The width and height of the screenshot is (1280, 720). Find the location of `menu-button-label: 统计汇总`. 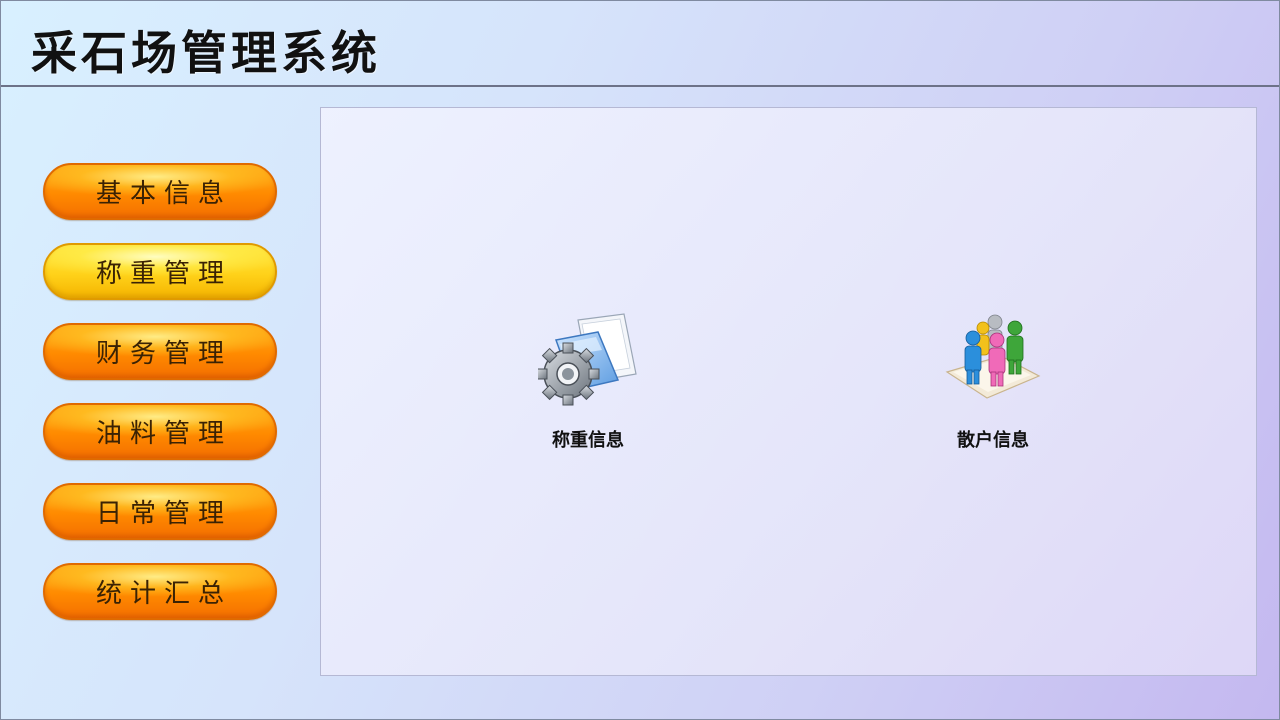

menu-button-label: 统计汇总 is located at coordinates (163, 594).